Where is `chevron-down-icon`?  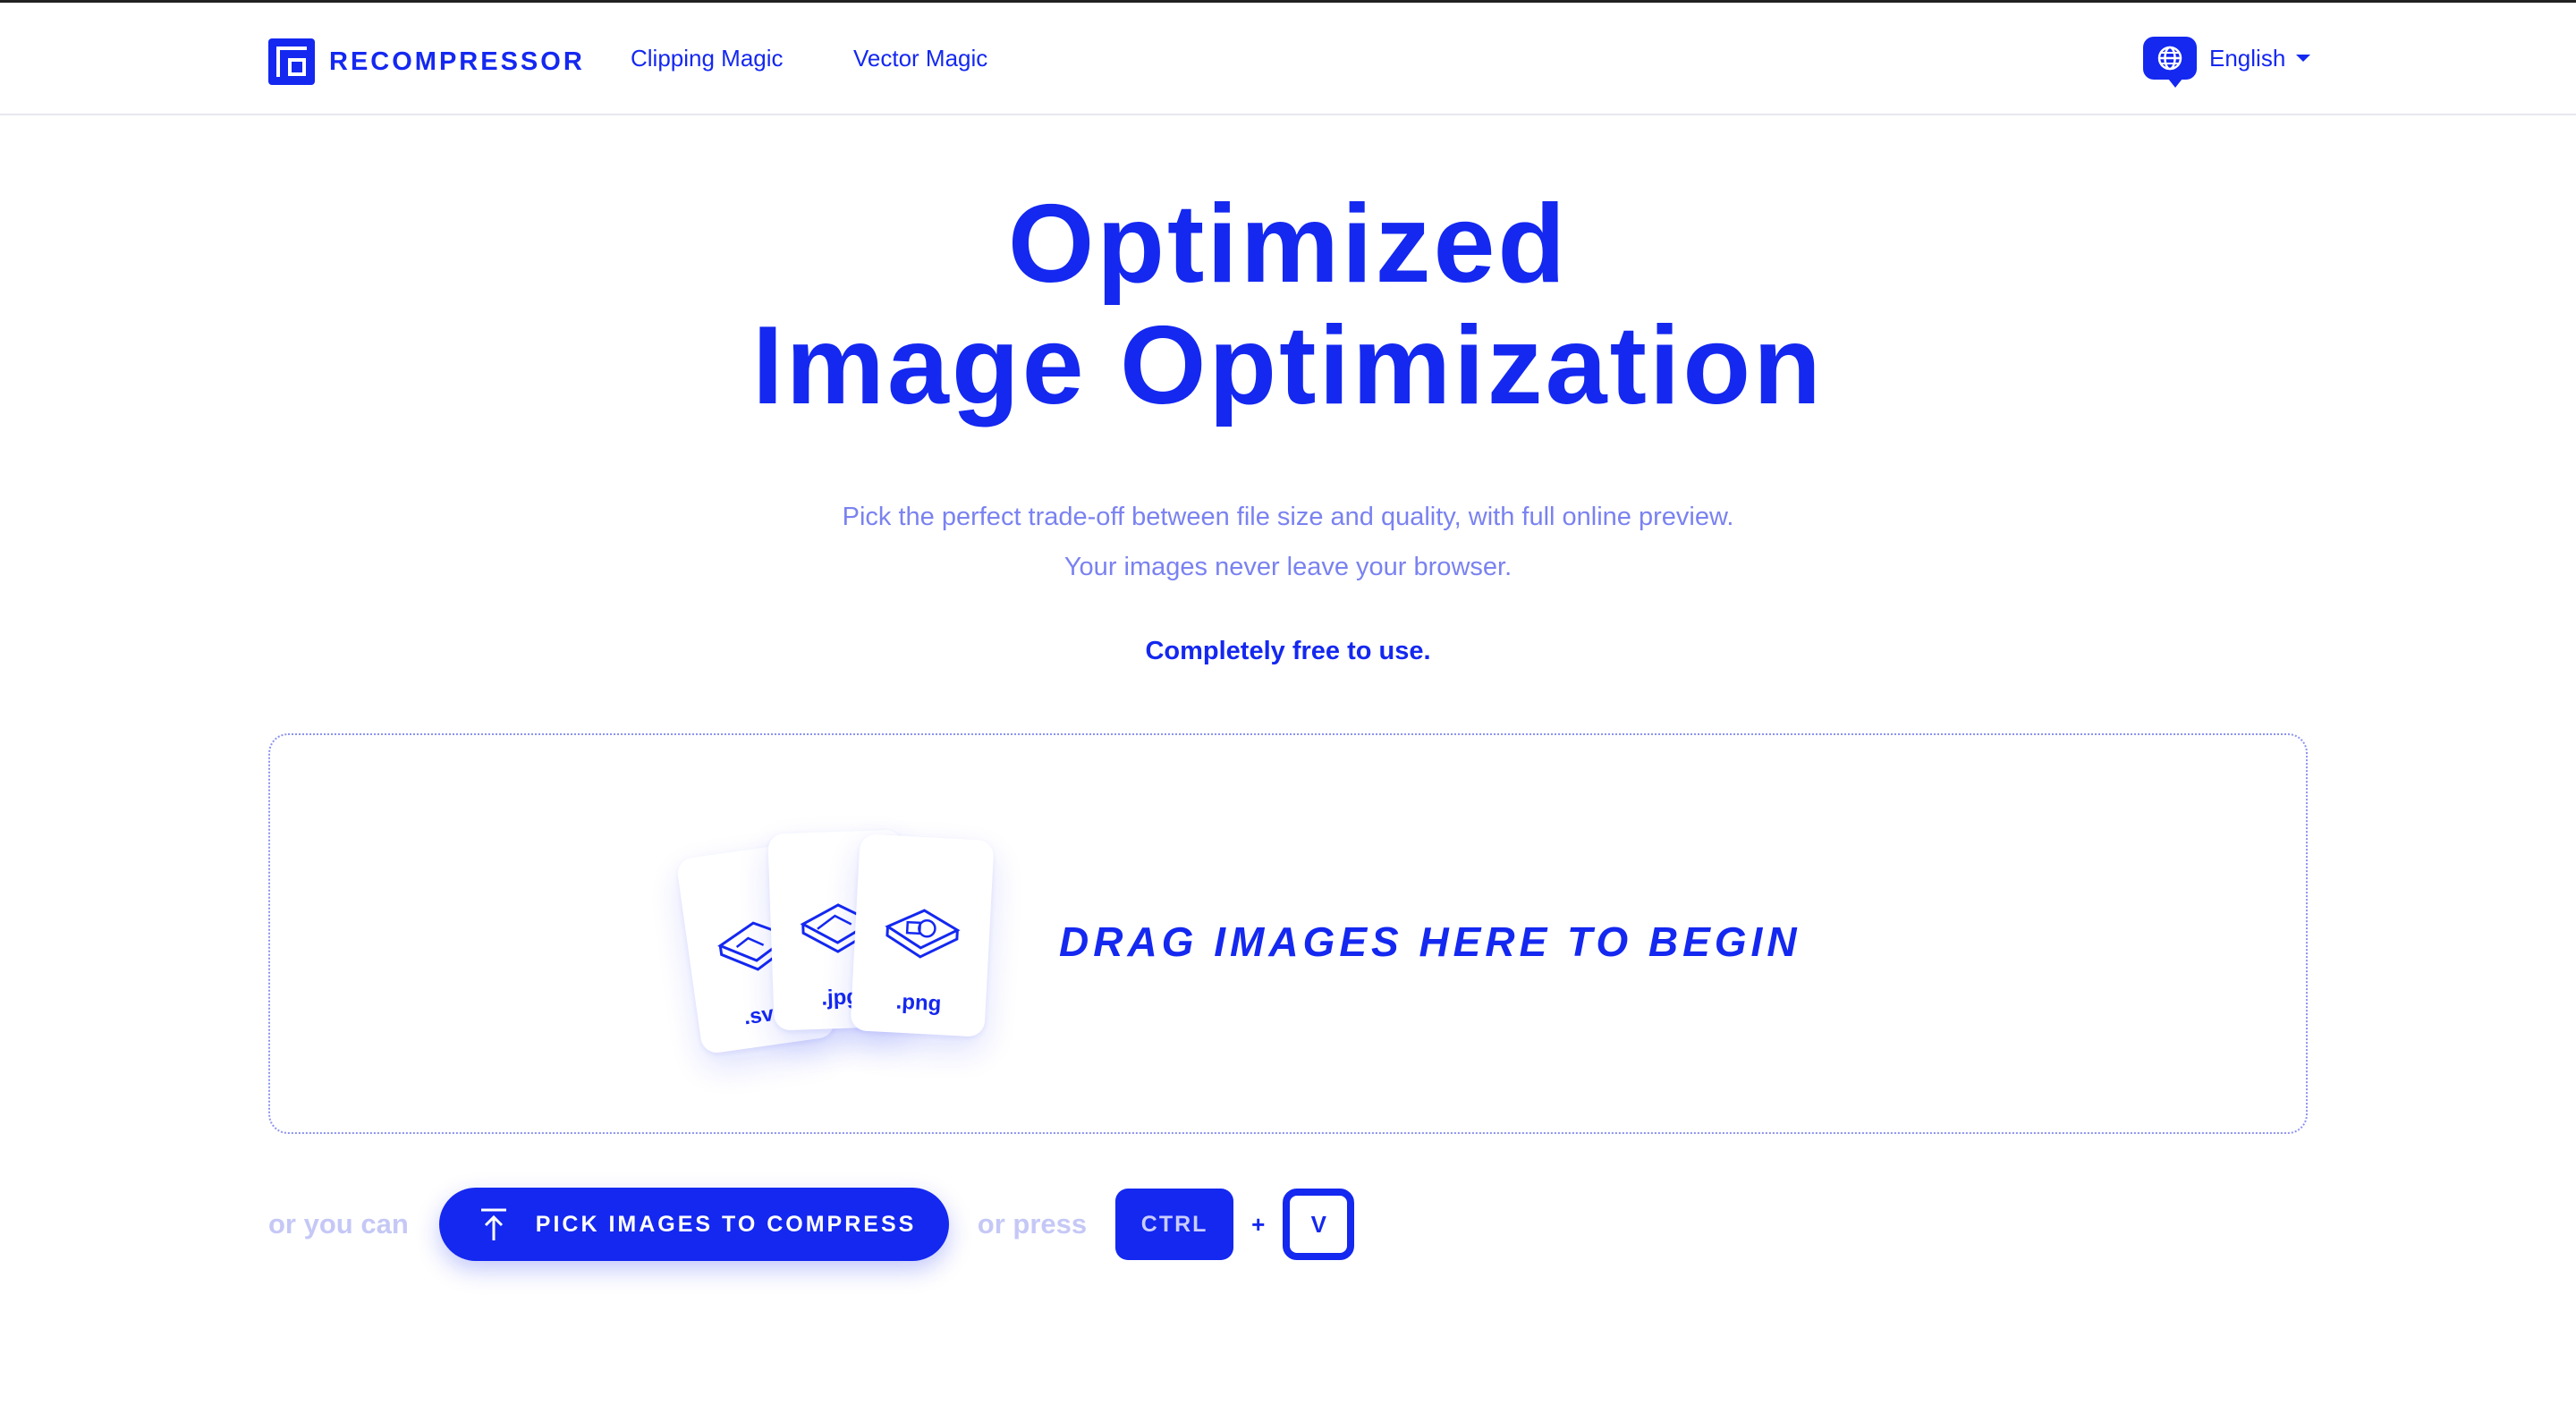
chevron-down-icon is located at coordinates (2303, 58).